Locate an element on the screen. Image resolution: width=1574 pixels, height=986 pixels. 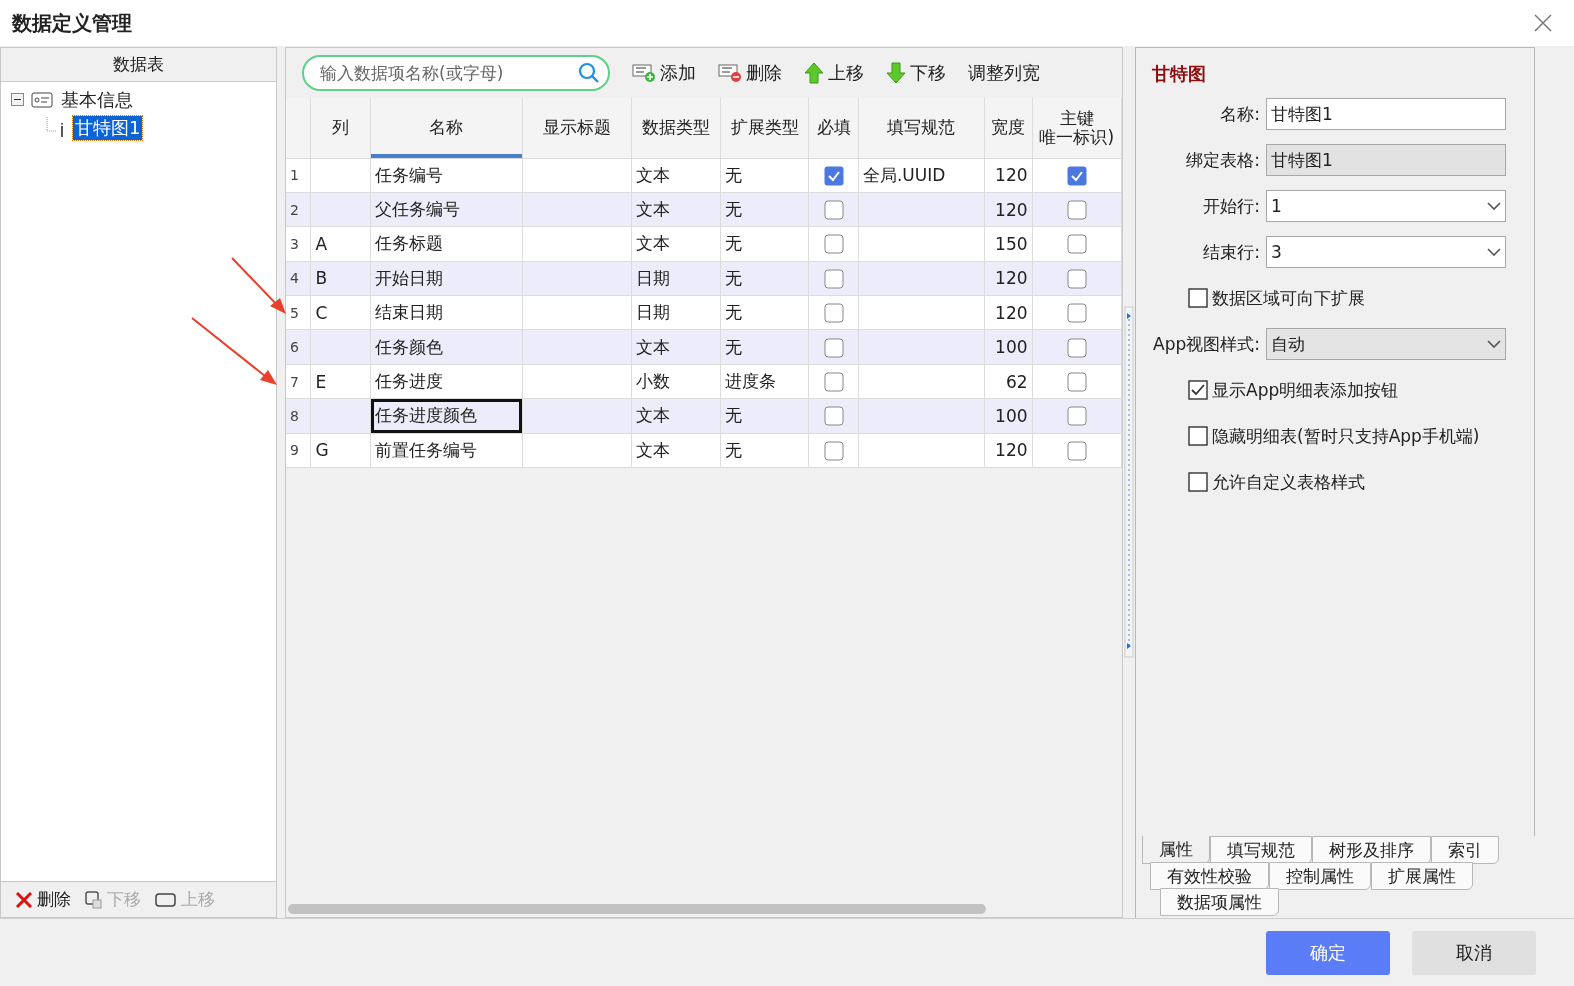
row-number: 7 is located at coordinates (298, 381).